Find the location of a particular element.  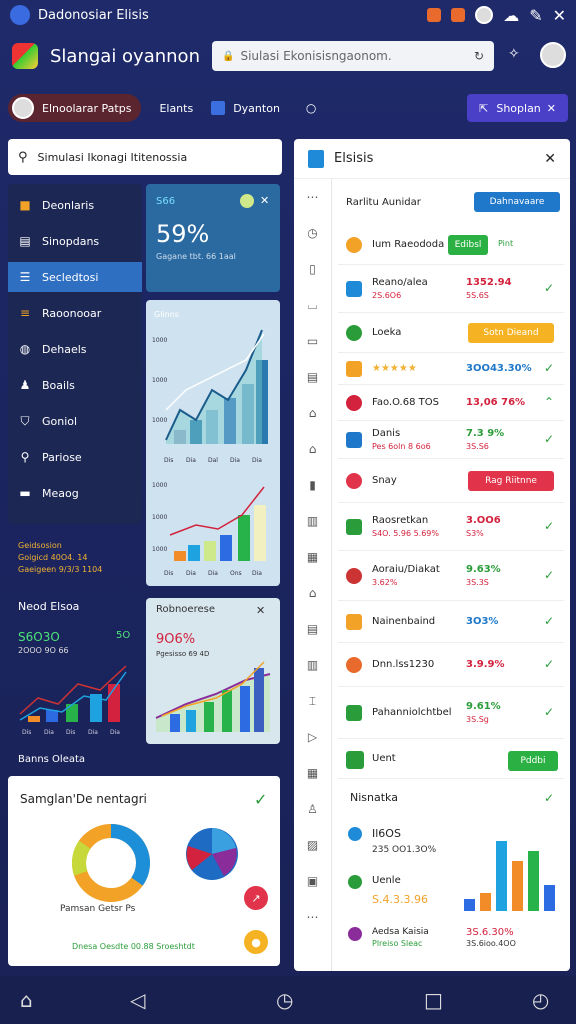

table-row: Dnn.lss1230 3.9.9% ✓ is located at coordinates (451, 665).